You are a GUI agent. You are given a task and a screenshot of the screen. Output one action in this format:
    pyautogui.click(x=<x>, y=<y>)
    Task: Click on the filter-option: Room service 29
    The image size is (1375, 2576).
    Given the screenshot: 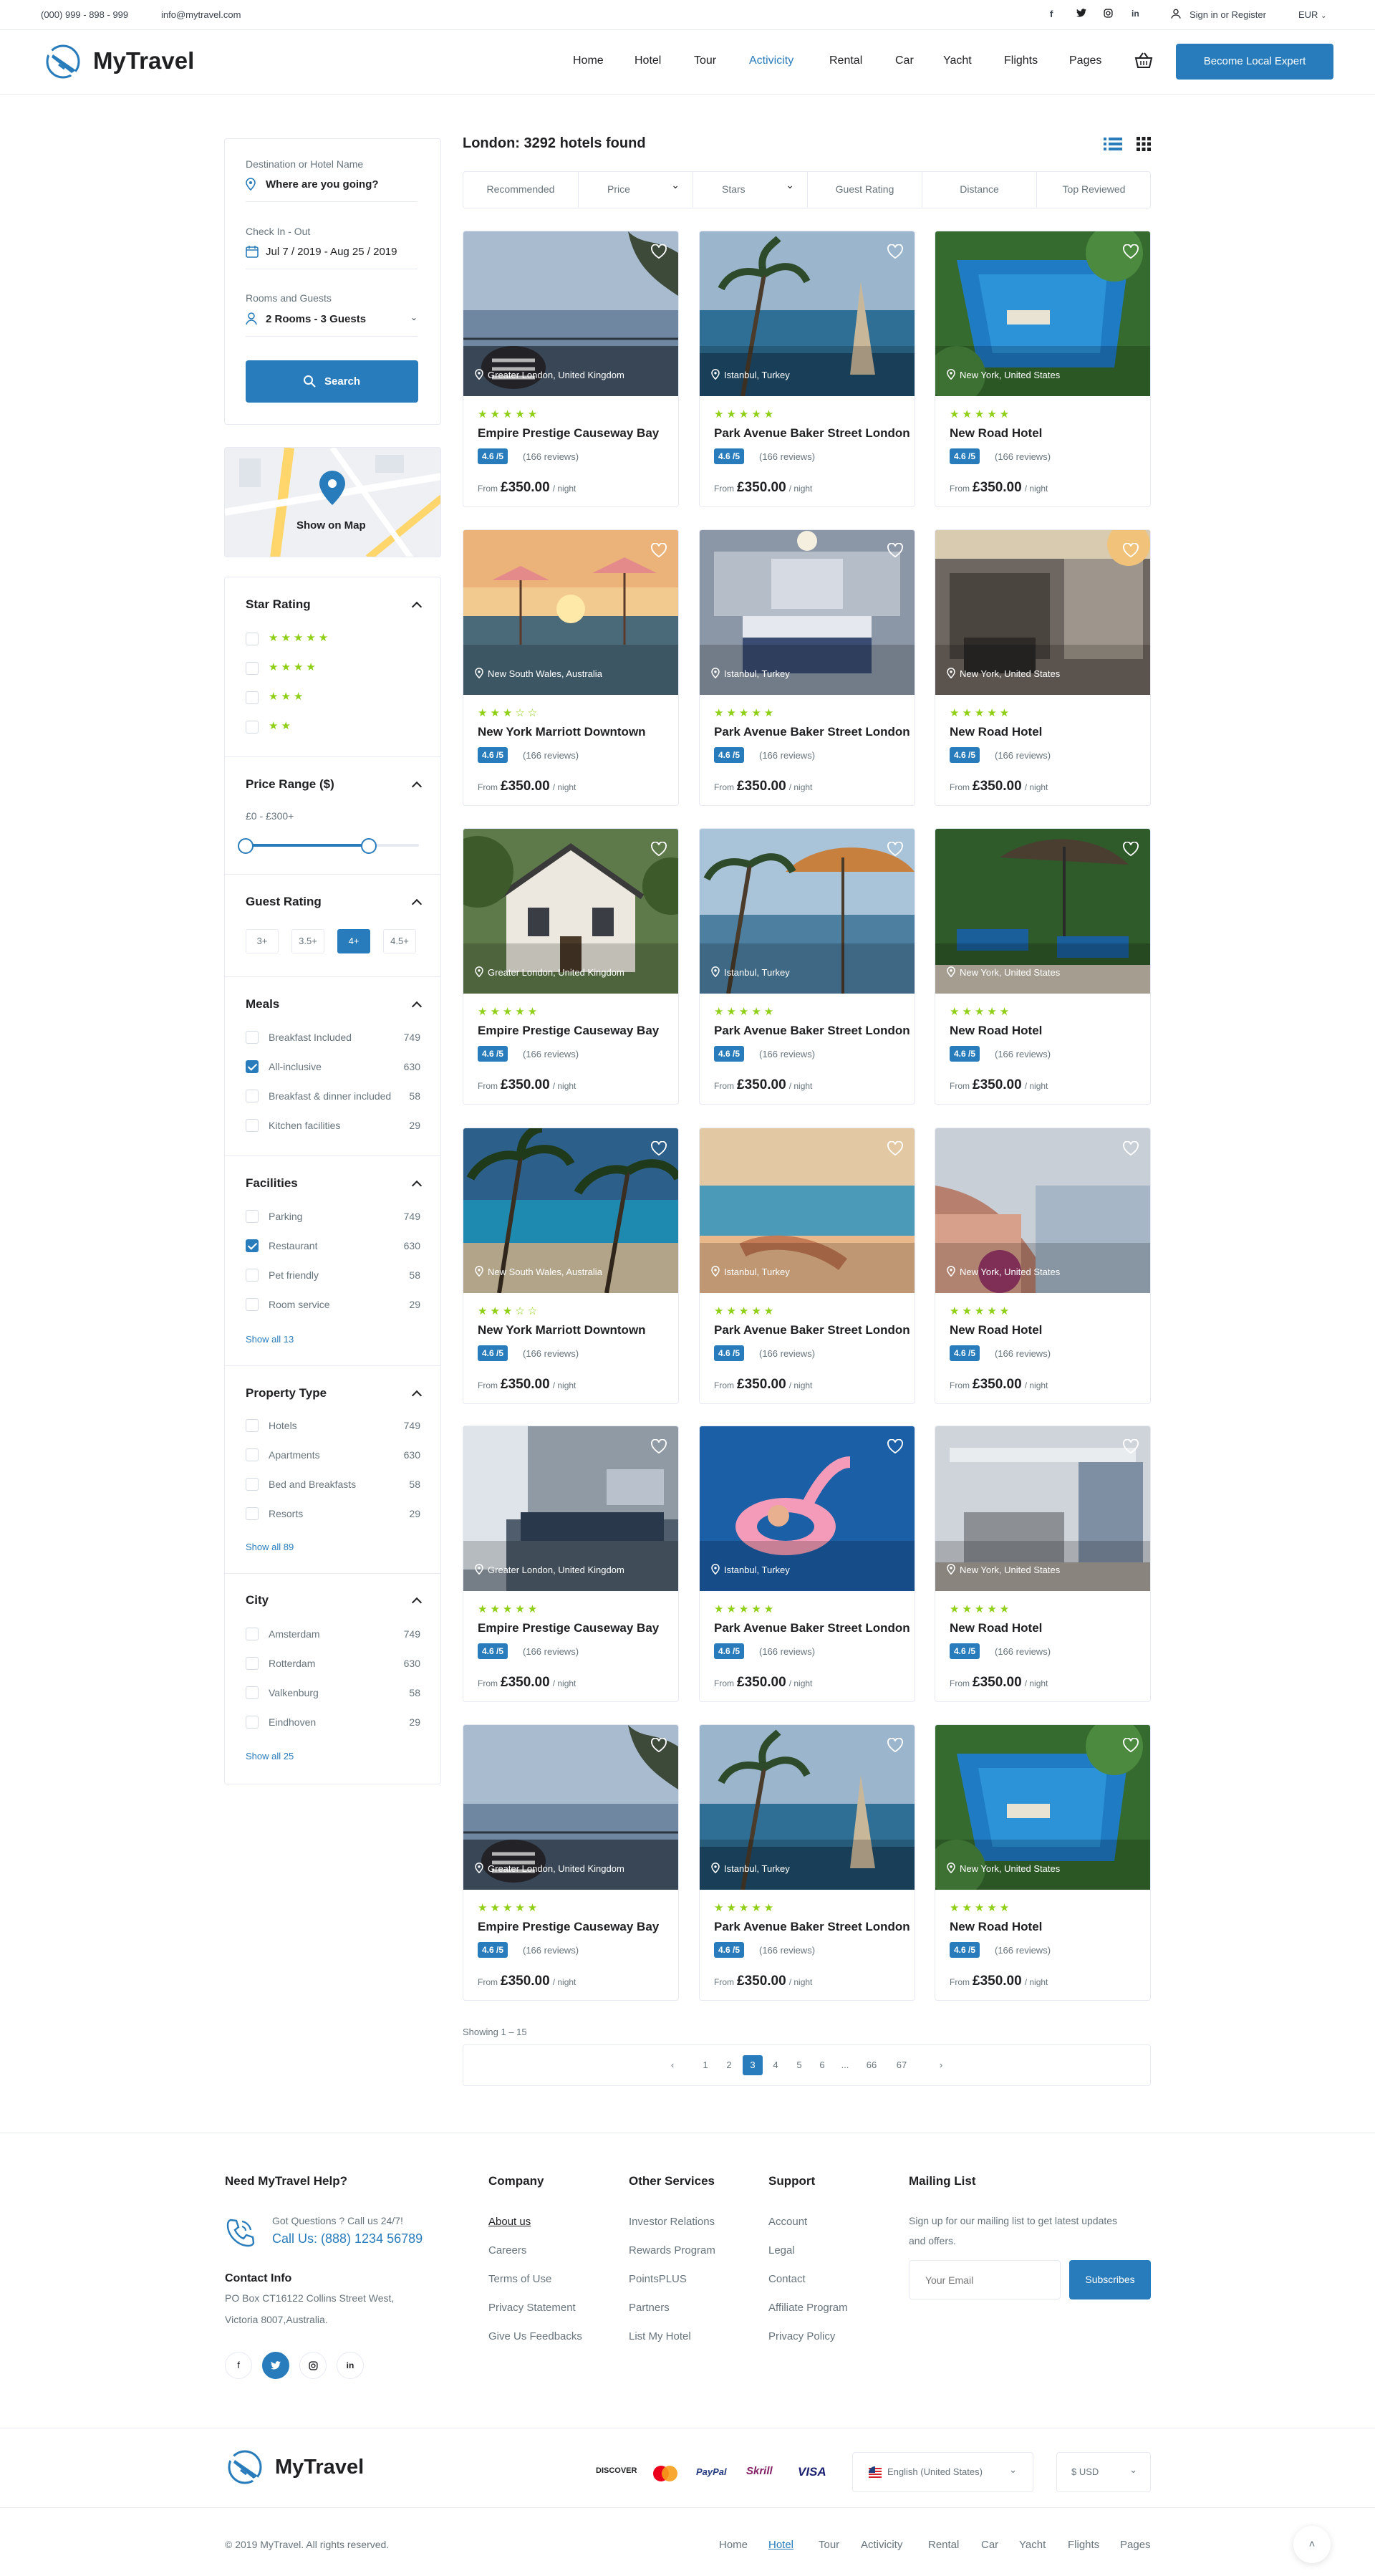 What is the action you would take?
    pyautogui.click(x=333, y=1305)
    